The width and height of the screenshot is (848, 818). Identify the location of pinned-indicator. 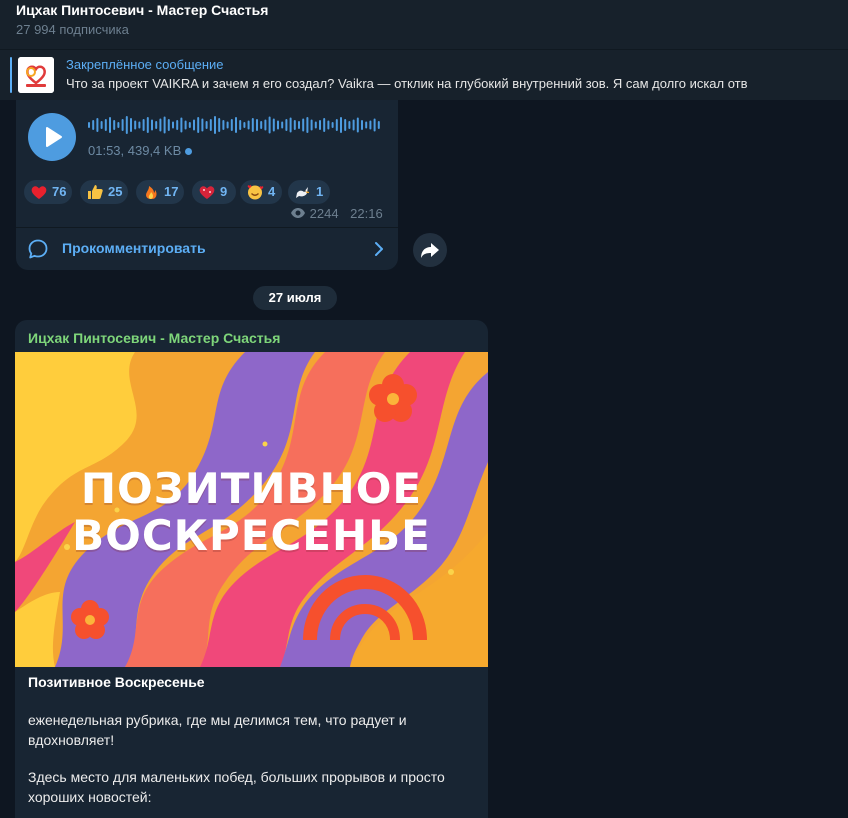
(11, 75).